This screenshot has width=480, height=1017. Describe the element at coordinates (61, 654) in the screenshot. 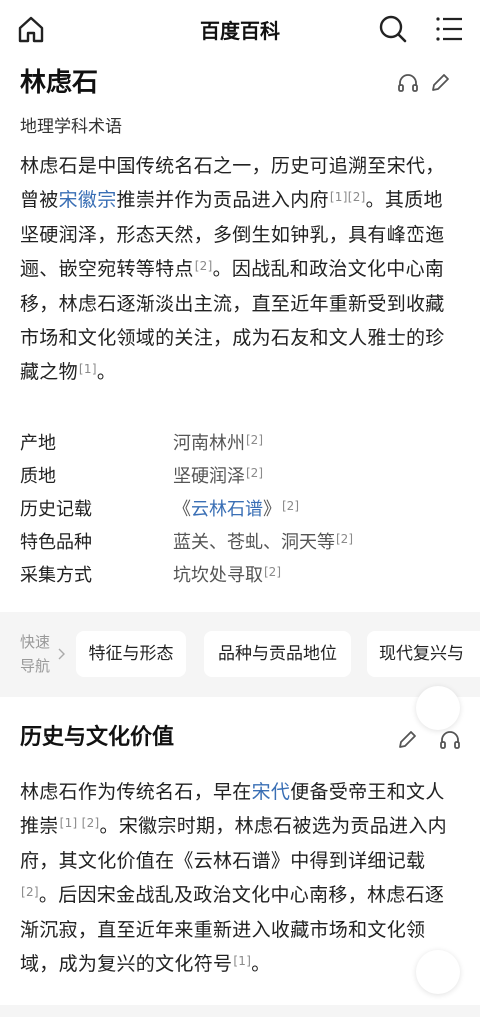

I see `chevron-right-icon` at that location.